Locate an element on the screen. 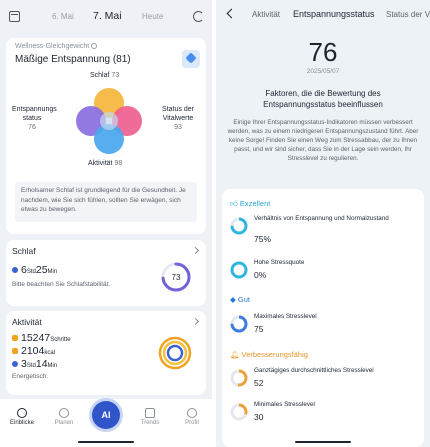 This screenshot has width=430, height=447. schlaf-label: Schlaf is located at coordinates (100, 75).